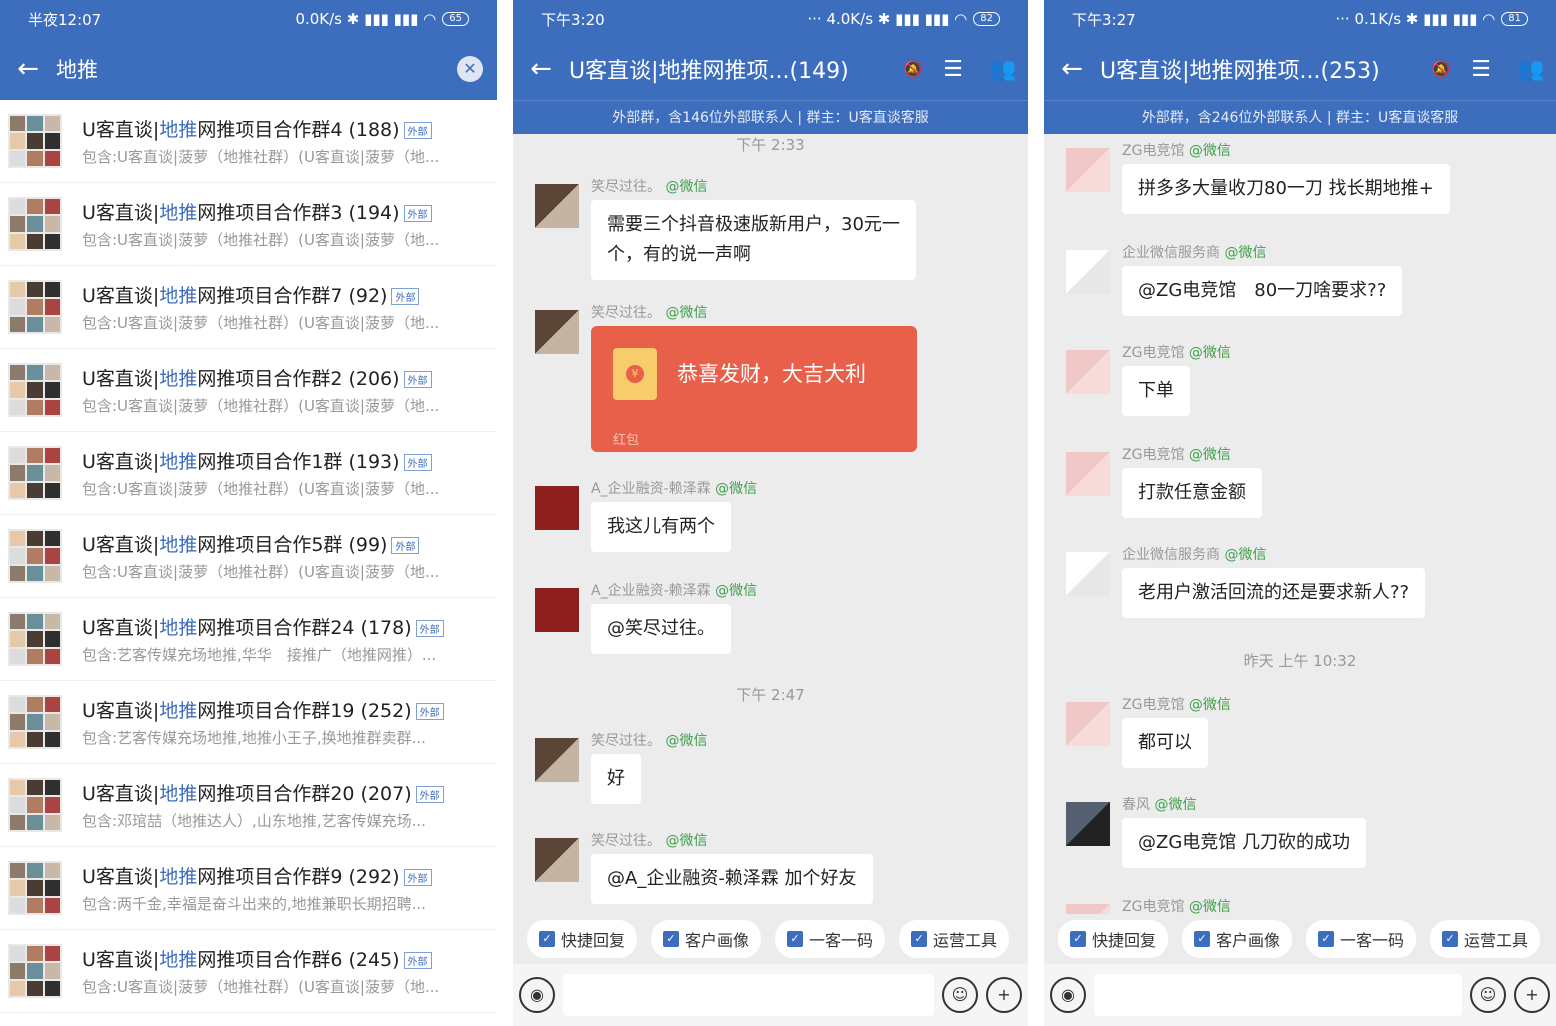 This screenshot has width=1556, height=1026. I want to click on message-bubble: 都可以, so click(1165, 743).